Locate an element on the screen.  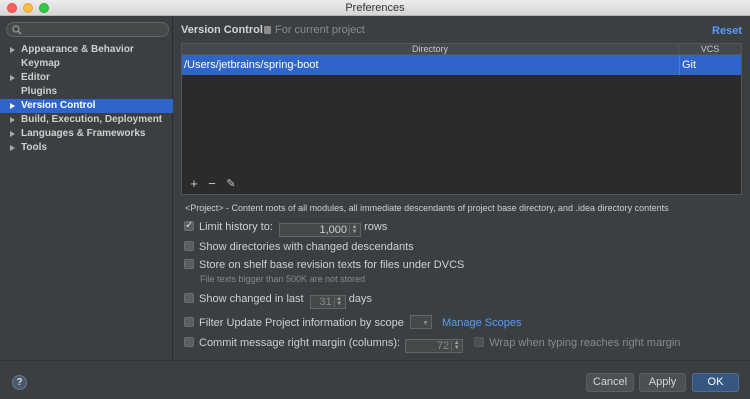
add-icon: + is located at coordinates (194, 184).